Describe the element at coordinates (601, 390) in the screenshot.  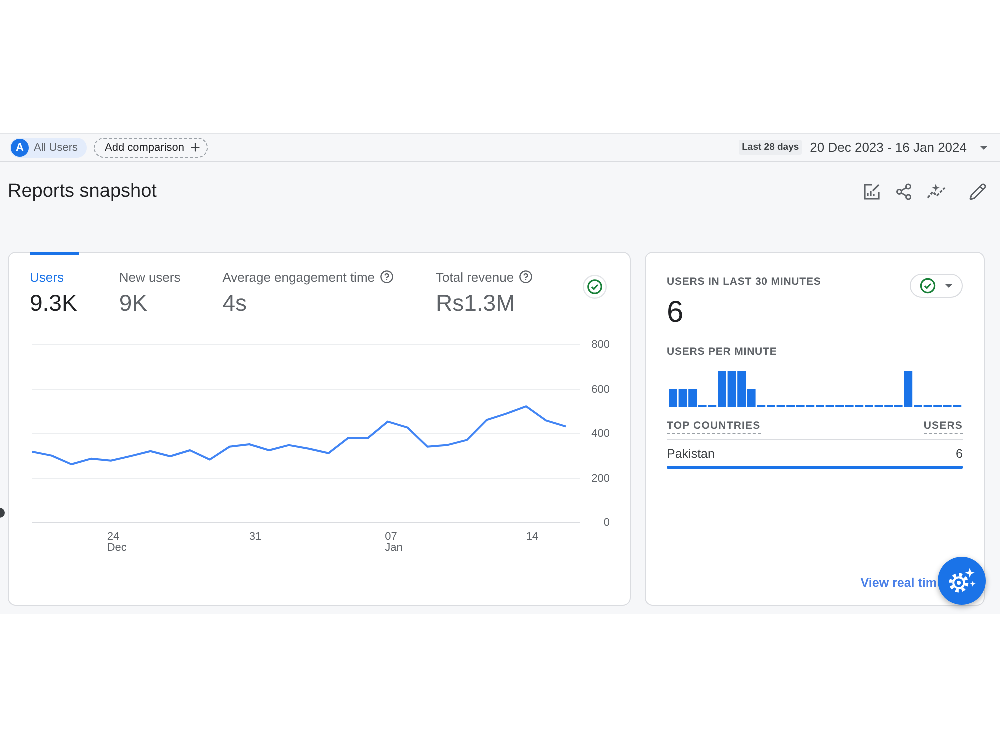
I see `y-axis-label: 600` at that location.